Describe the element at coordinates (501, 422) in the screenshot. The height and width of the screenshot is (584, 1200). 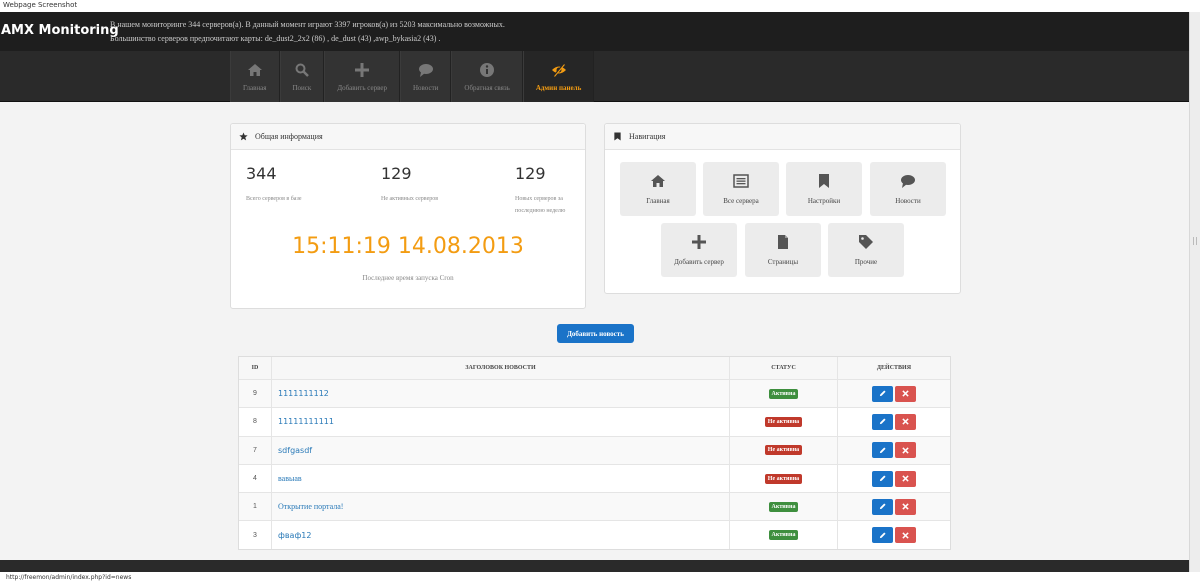
I see `row-title-link: 11111111111` at that location.